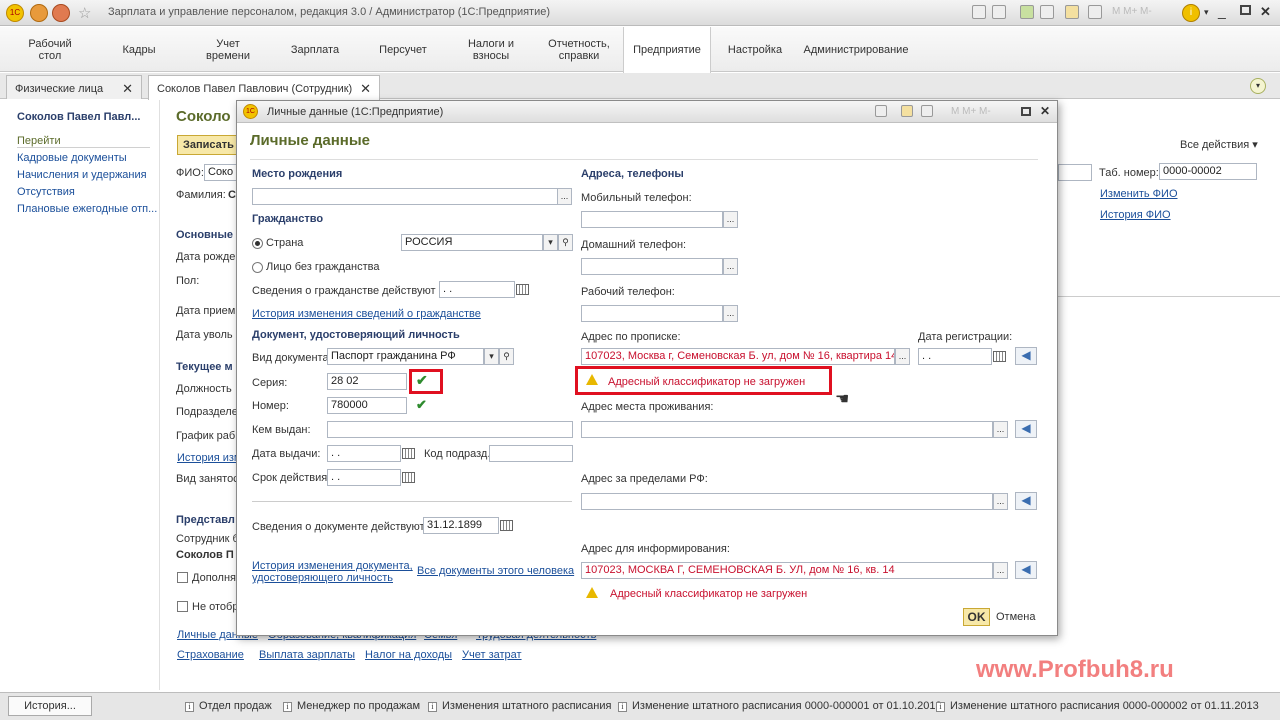 This screenshot has height=720, width=1280. I want to click on nav-item-accruals: Начисления и удержания, so click(82, 175).